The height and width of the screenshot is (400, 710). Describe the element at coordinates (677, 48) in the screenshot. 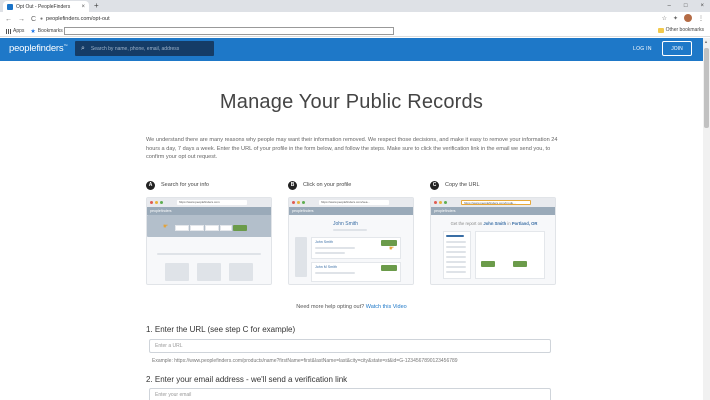

I see `join-button: JOIN` at that location.